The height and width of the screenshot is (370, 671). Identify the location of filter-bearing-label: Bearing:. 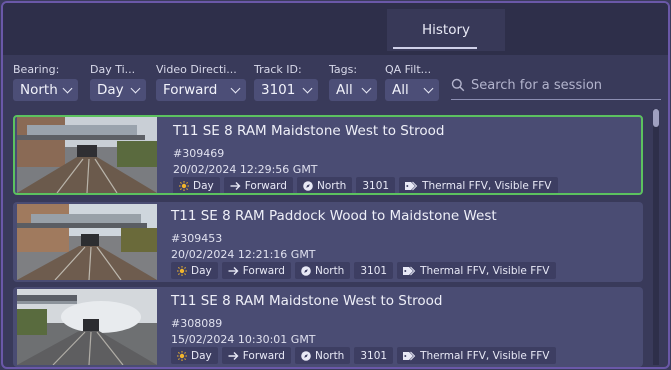
(36, 69).